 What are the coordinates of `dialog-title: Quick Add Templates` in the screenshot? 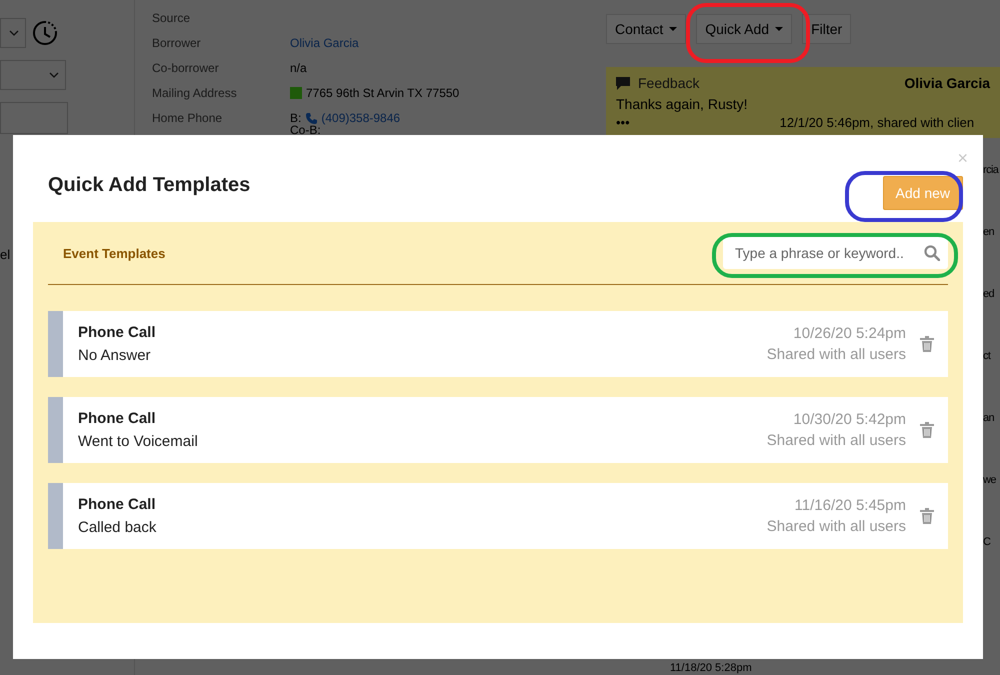 It's located at (149, 185).